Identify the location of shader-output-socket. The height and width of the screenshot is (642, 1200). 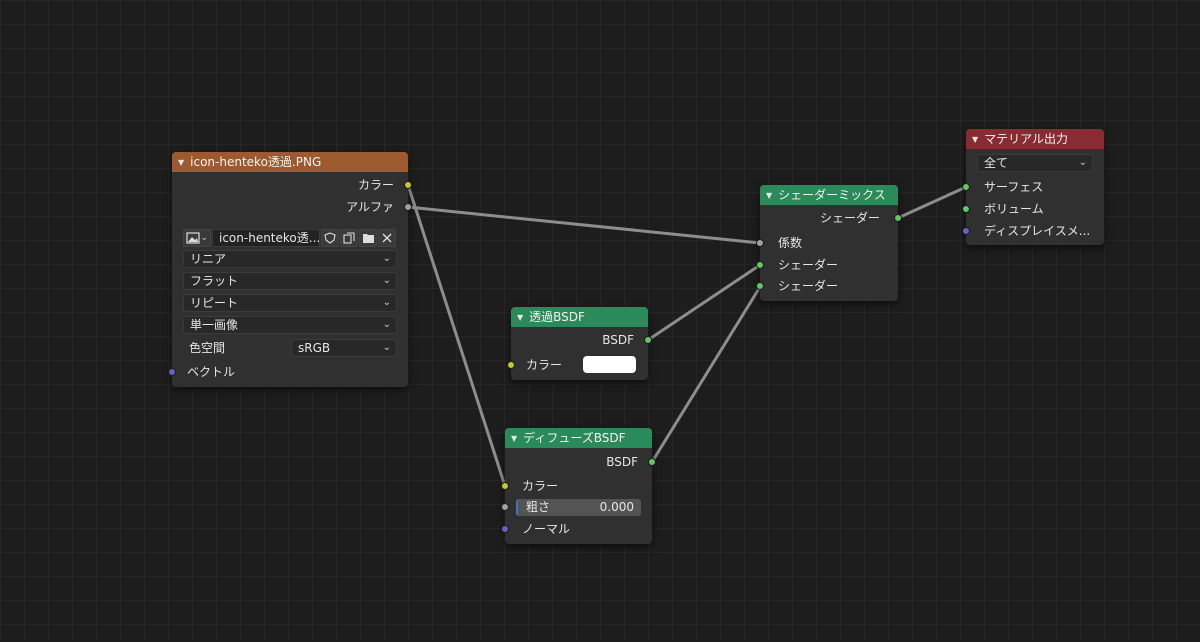
(898, 218).